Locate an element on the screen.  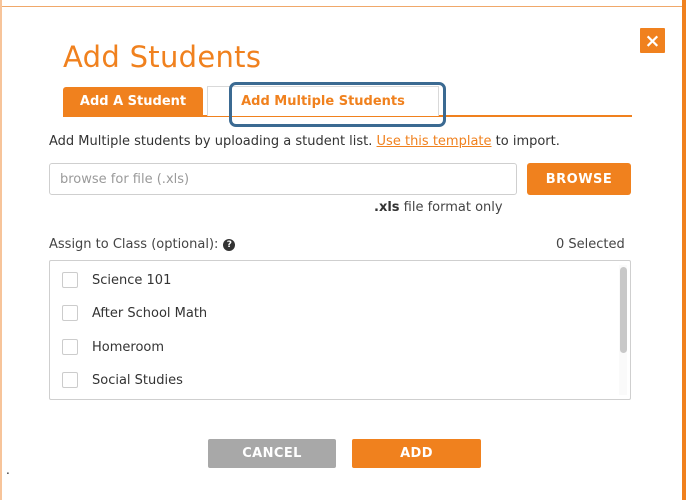
list-item-social-studies: Social Studies is located at coordinates (122, 380).